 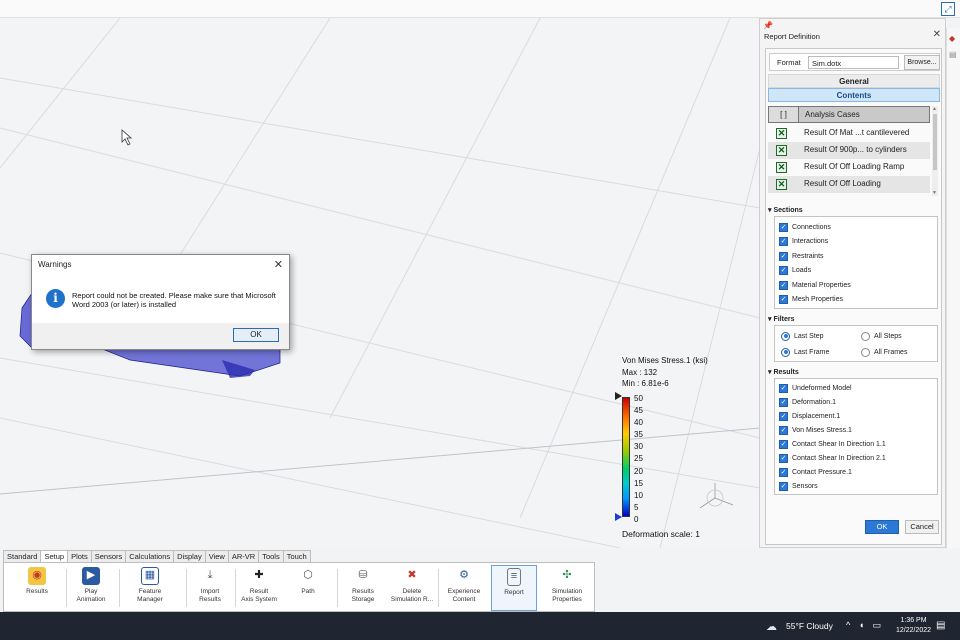 What do you see at coordinates (922, 527) in the screenshot?
I see `panel-cancel-button: Cancel` at bounding box center [922, 527].